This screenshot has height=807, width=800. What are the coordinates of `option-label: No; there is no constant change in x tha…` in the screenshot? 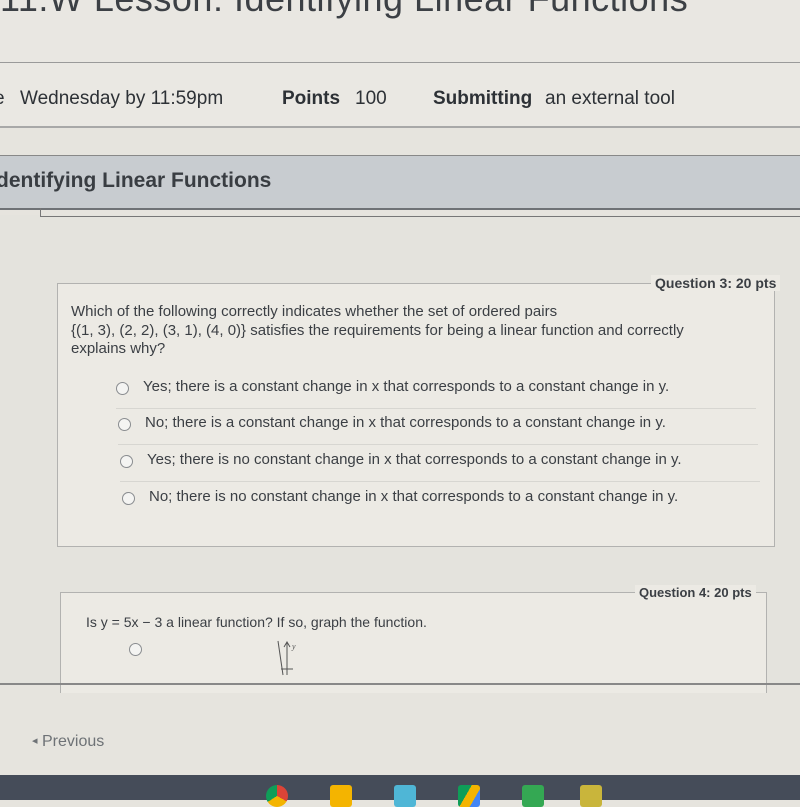 It's located at (413, 496).